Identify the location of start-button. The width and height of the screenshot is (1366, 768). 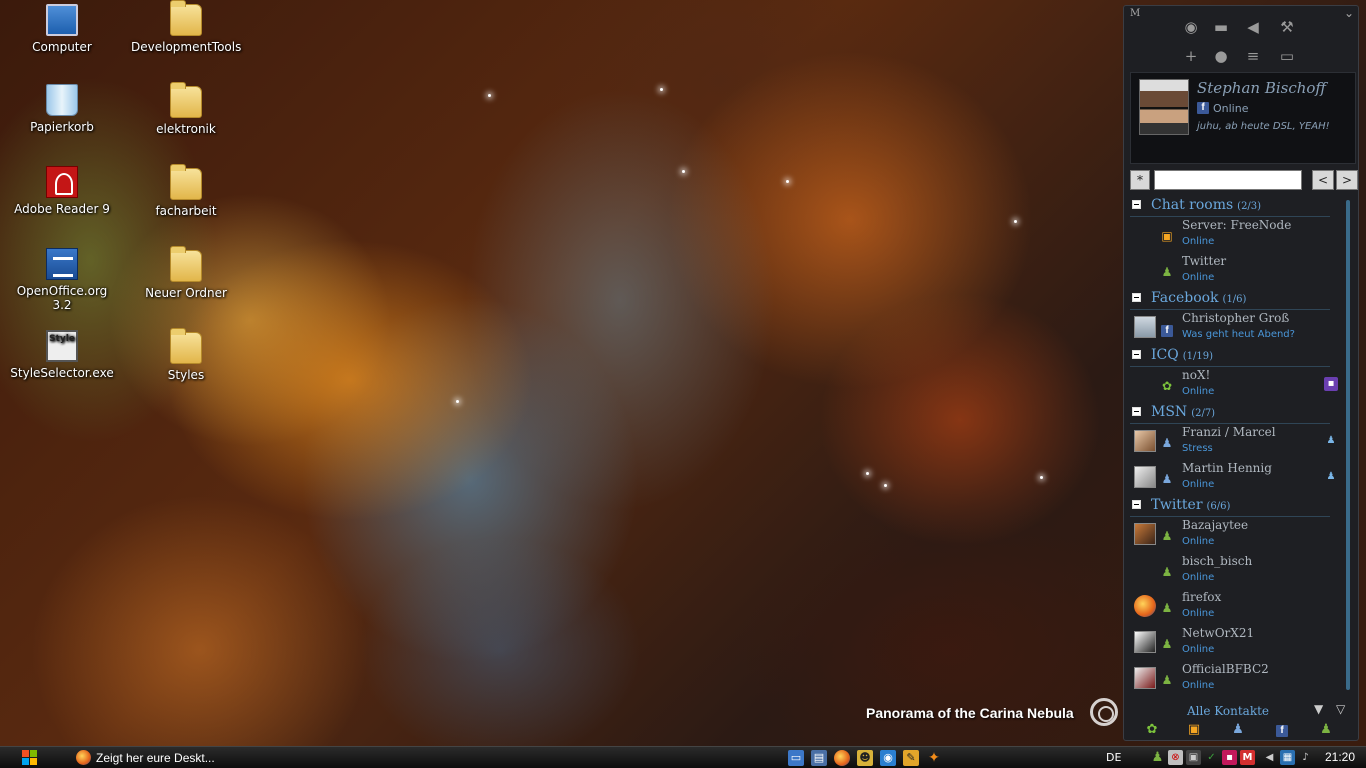
(30, 758).